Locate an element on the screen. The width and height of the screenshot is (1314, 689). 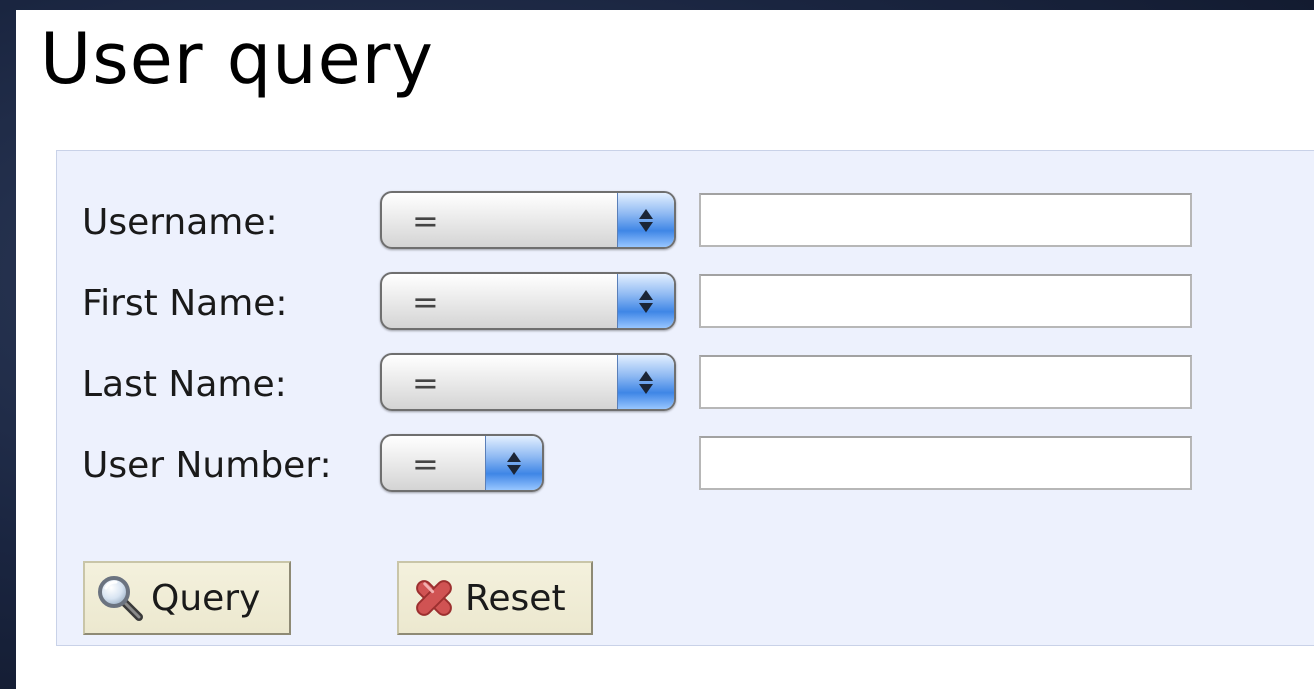
query-button: Query is located at coordinates (187, 598).